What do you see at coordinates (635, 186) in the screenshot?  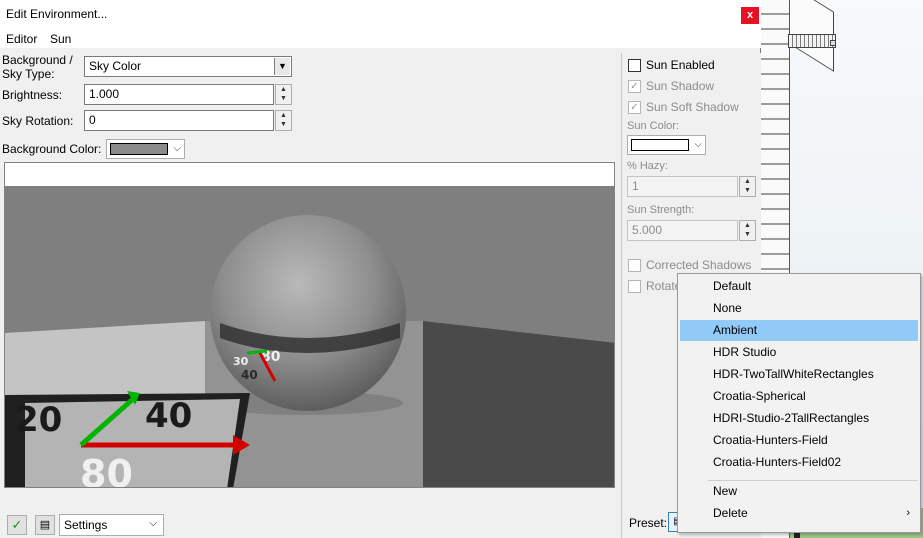 I see `hazy-value: 1` at bounding box center [635, 186].